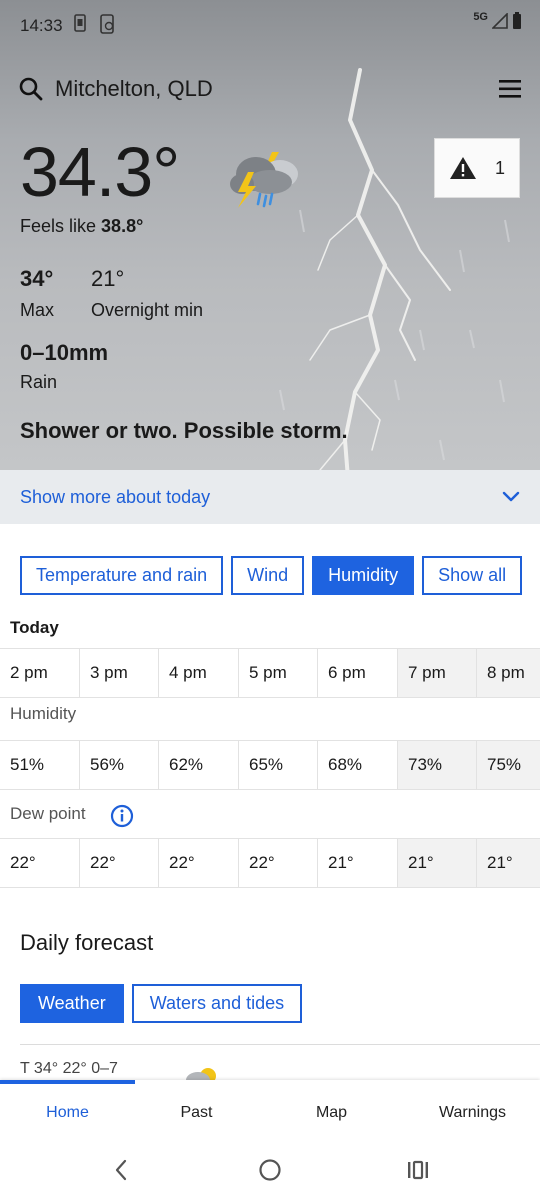 The width and height of the screenshot is (540, 1200). Describe the element at coordinates (437, 673) in the screenshot. I see `hour-cell: 7 pm` at that location.